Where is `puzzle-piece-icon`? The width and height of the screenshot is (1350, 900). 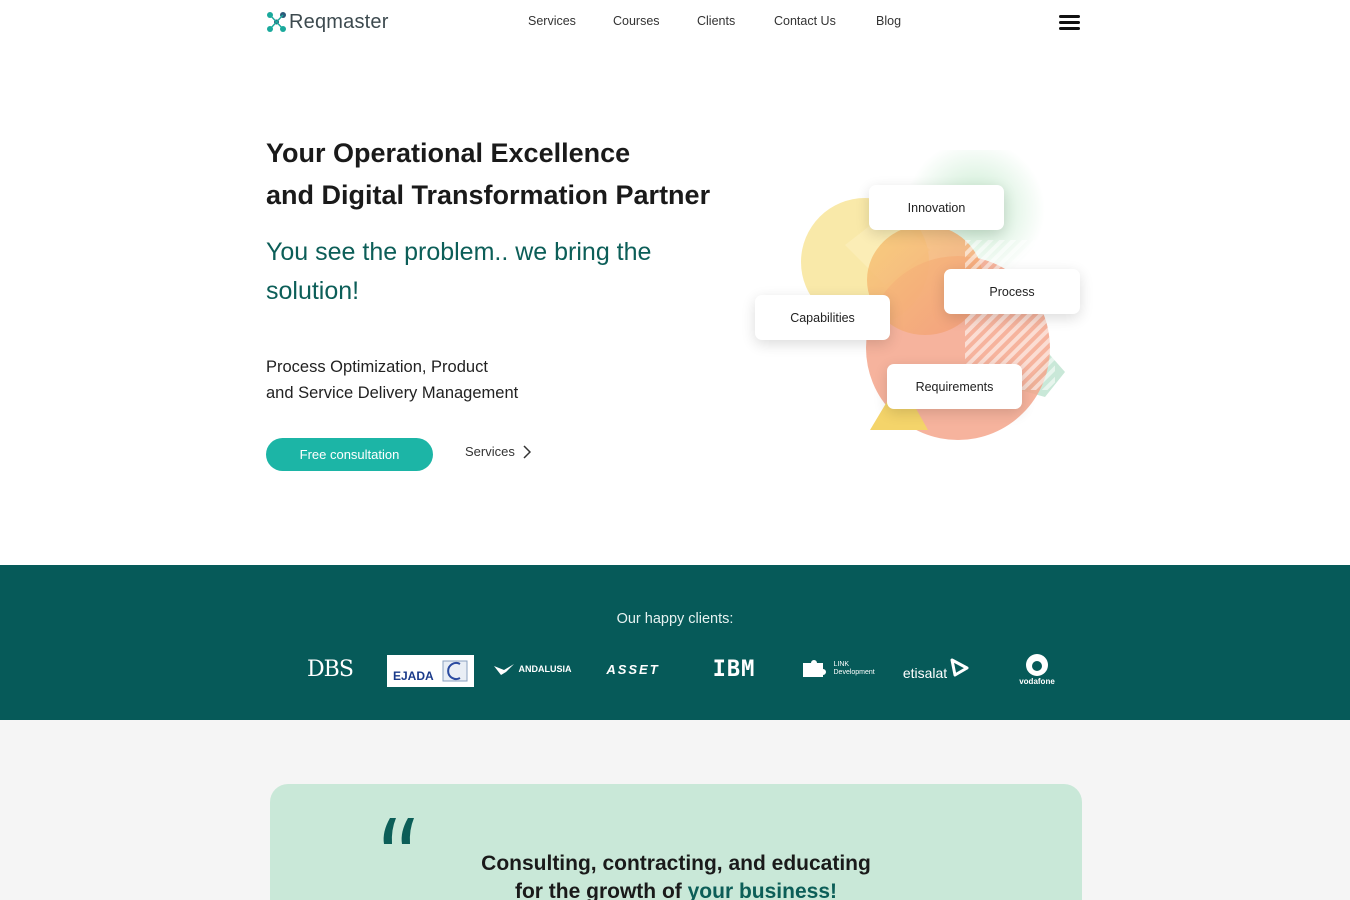 puzzle-piece-icon is located at coordinates (814, 668).